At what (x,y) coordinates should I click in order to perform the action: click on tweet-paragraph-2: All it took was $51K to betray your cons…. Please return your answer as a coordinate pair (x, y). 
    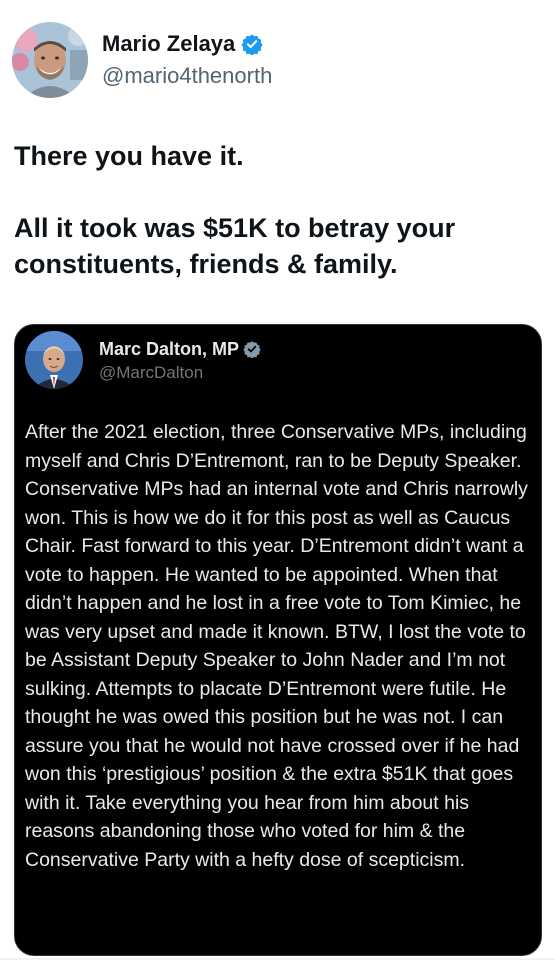
    Looking at the image, I should click on (235, 246).